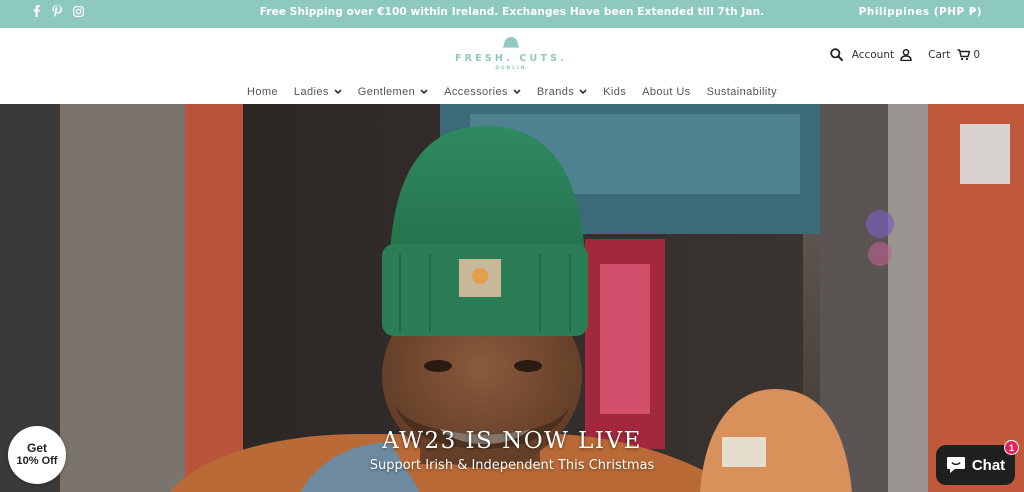 The height and width of the screenshot is (492, 1024). I want to click on discount-popup-button: Get 10% Off, so click(37, 455).